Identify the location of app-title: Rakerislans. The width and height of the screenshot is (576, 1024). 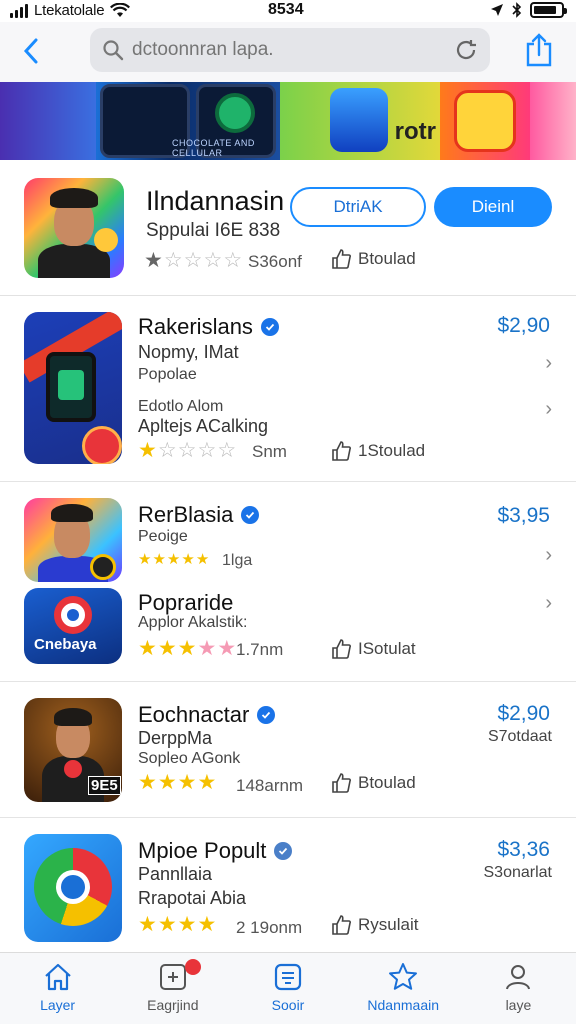
(208, 327).